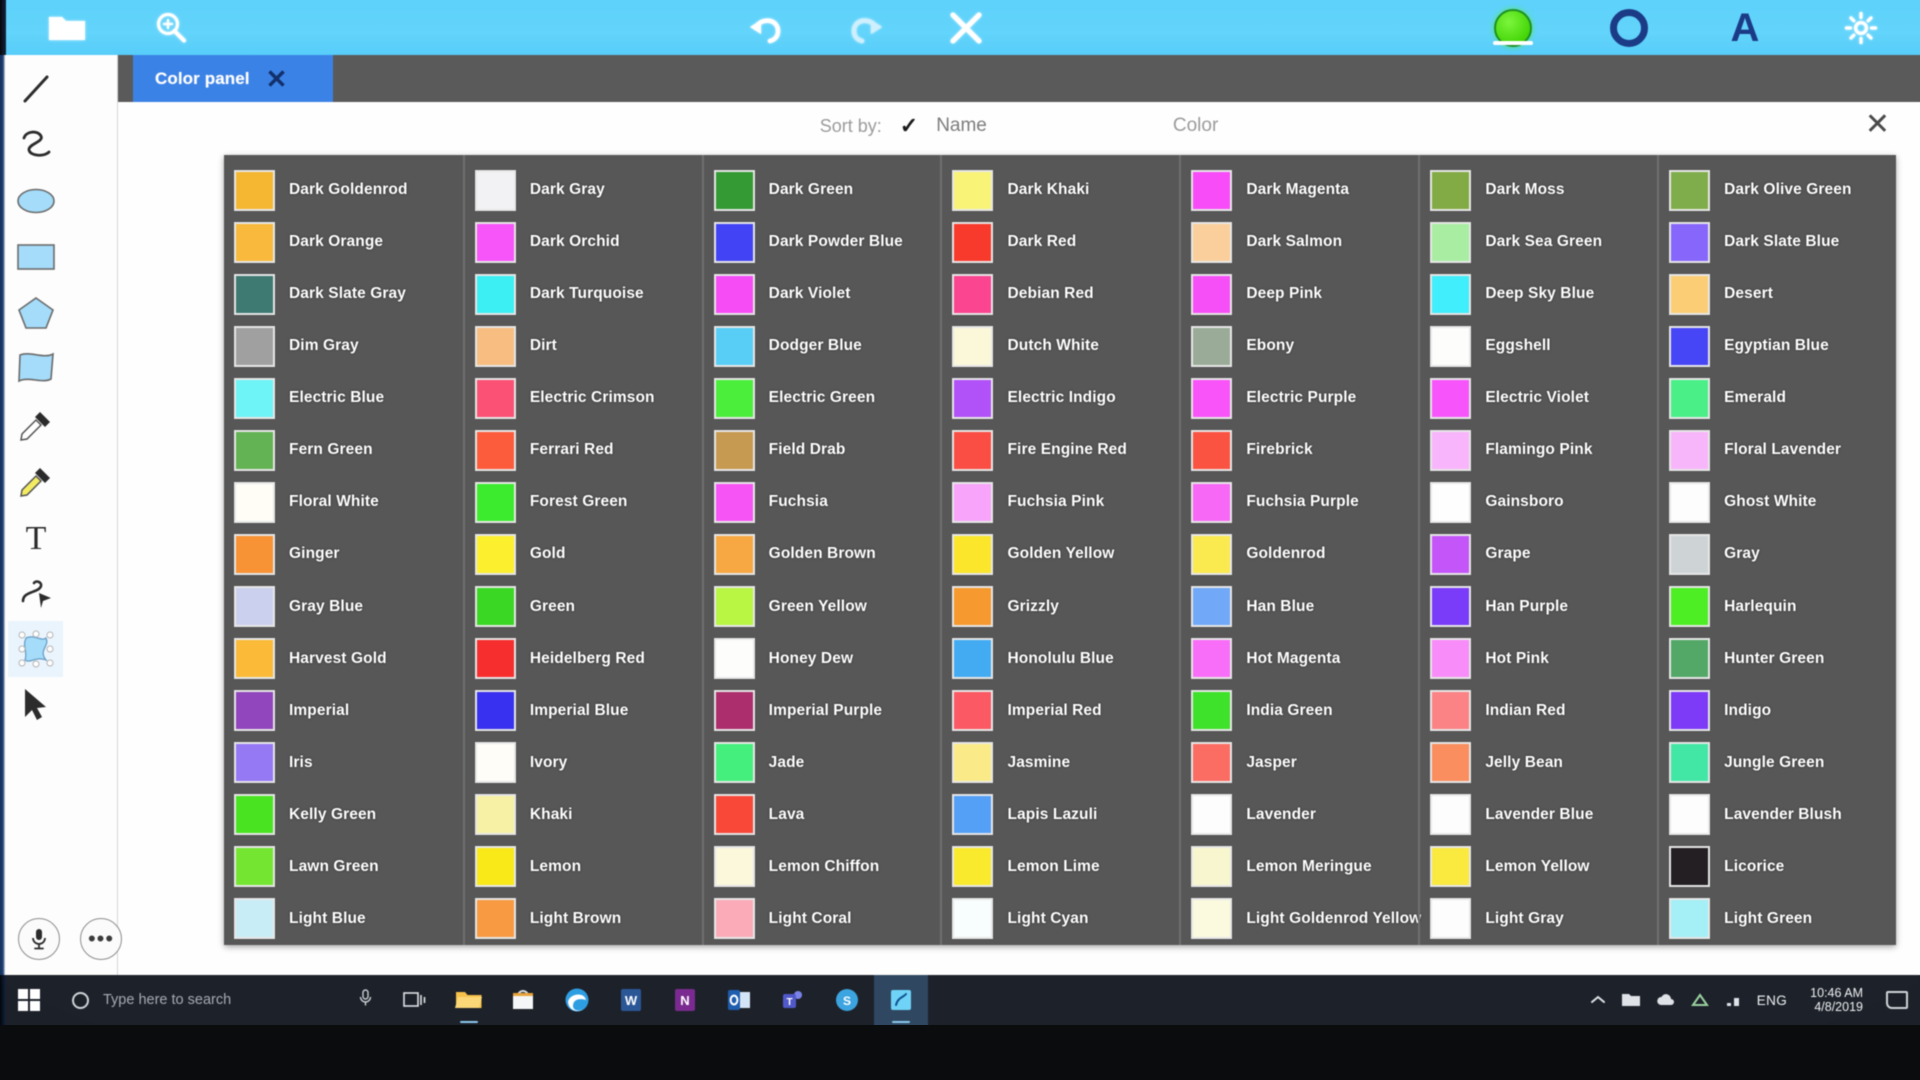 This screenshot has height=1080, width=1920. I want to click on select-tool, so click(35, 705).